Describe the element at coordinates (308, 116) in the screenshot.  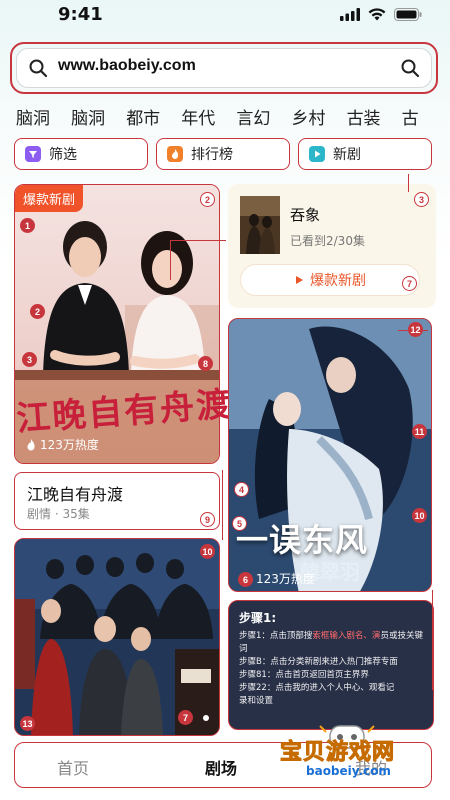
I see `tab-category: 乡村` at that location.